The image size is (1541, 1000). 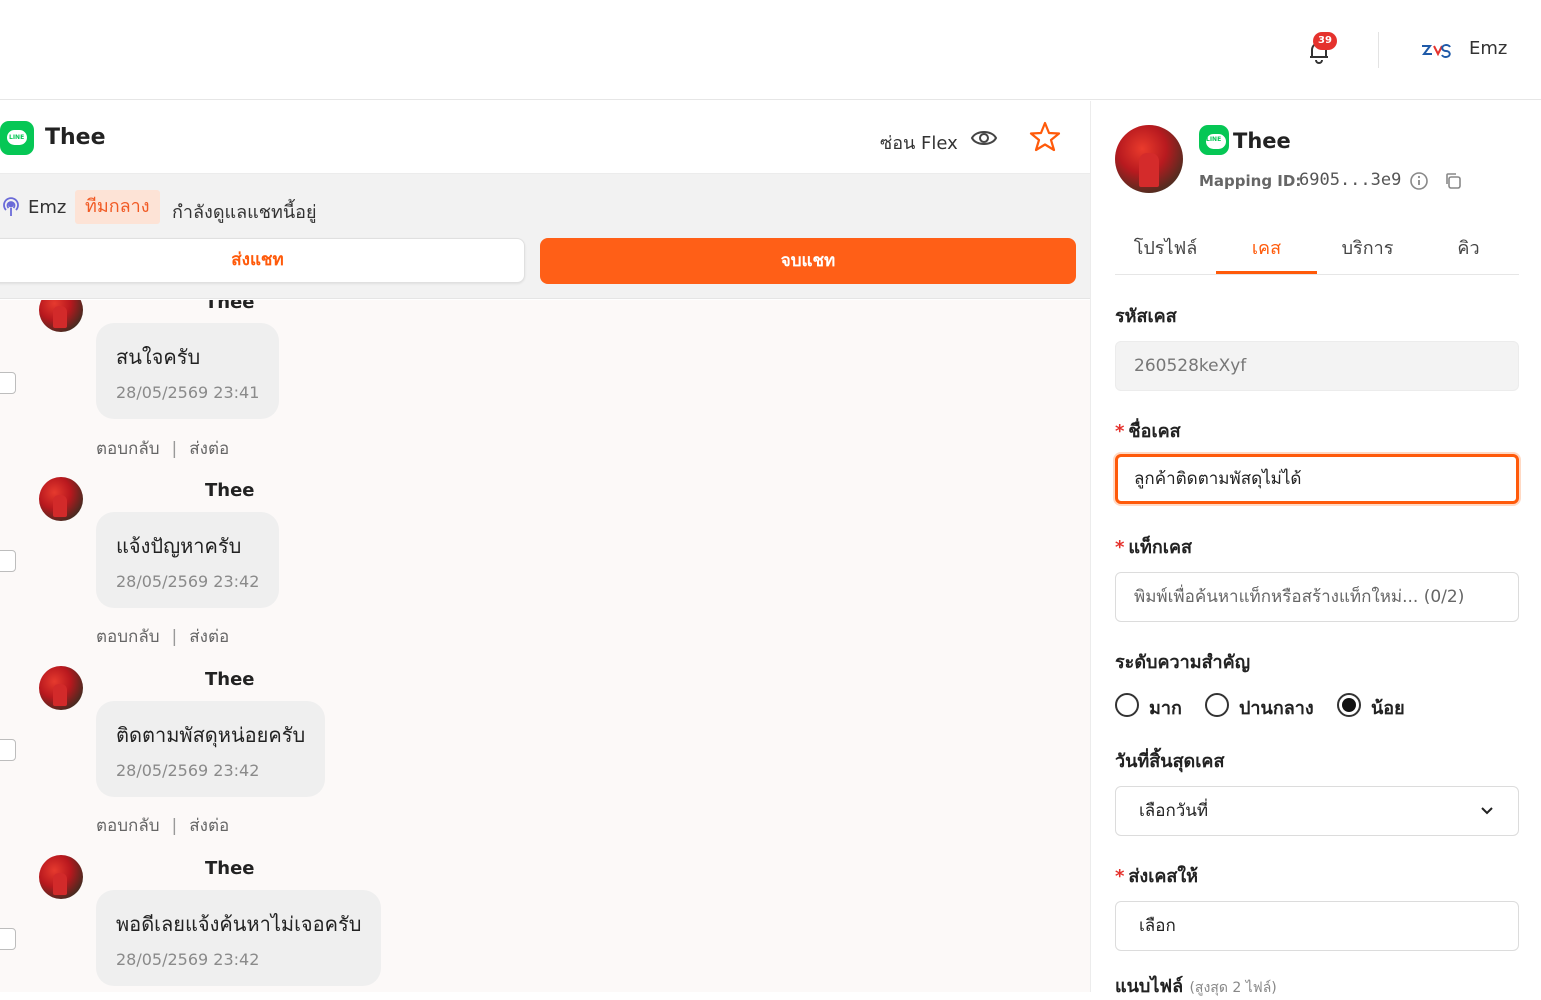 I want to click on tab-profile: โปรไฟล์, so click(x=1165, y=247).